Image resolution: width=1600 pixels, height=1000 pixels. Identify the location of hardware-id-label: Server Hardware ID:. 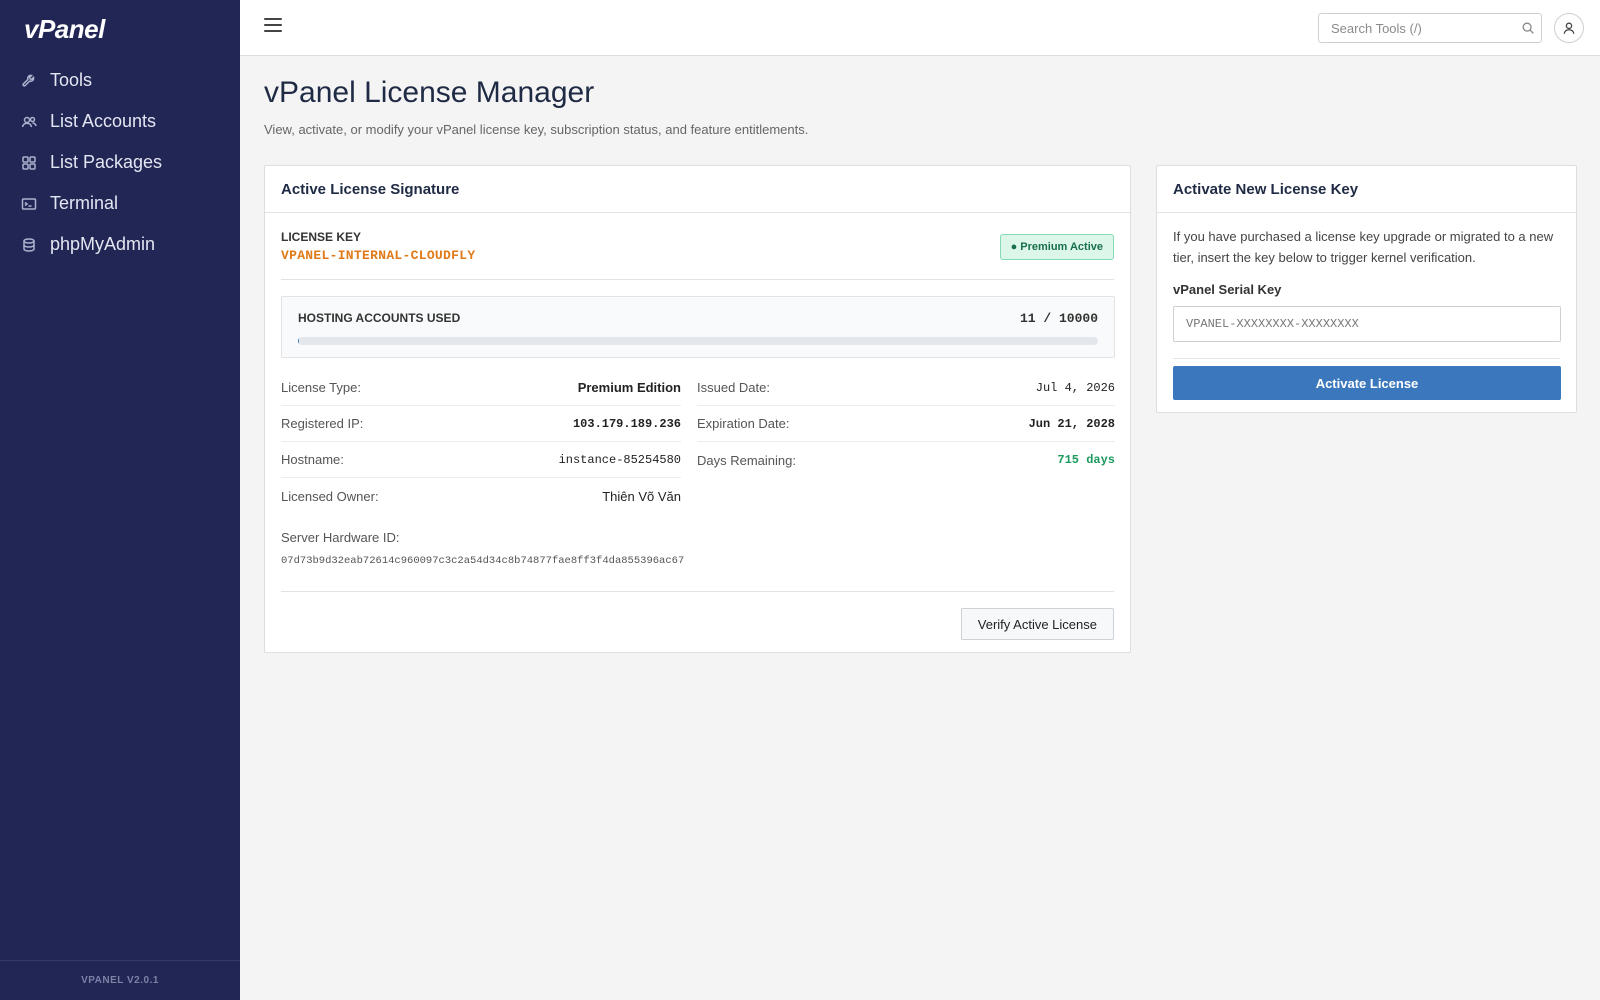
(340, 537).